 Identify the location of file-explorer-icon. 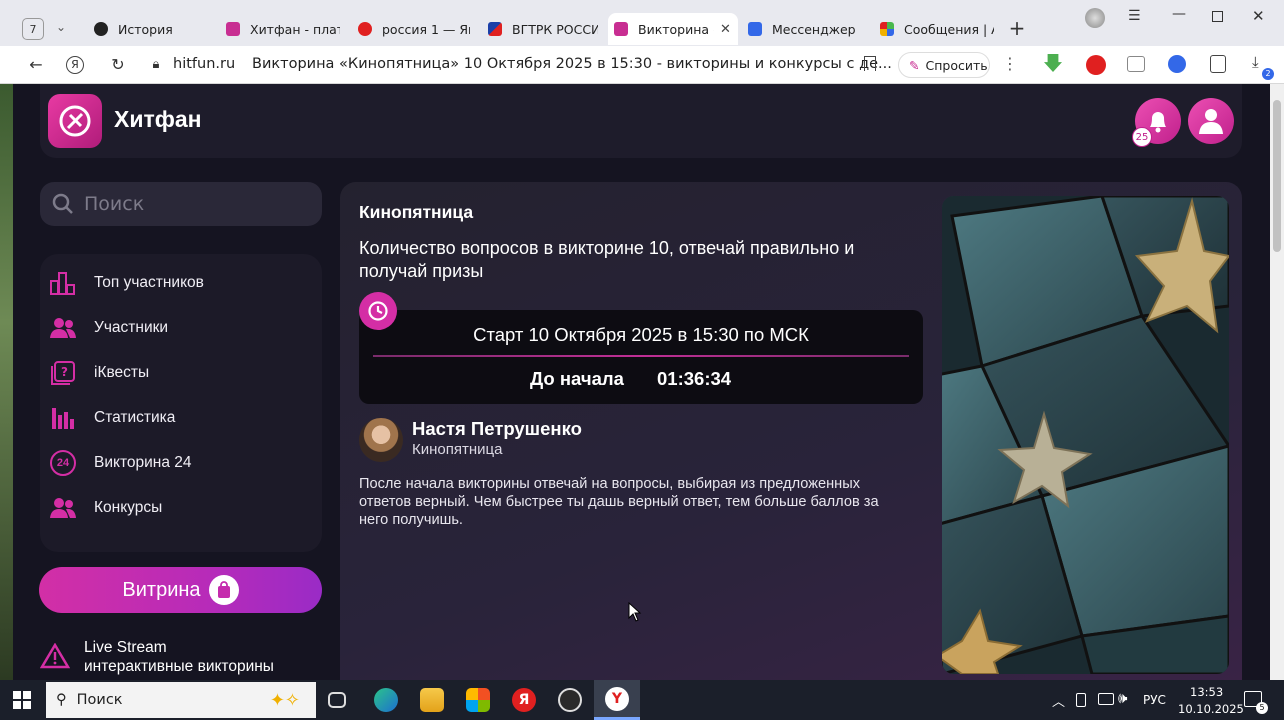
(432, 700).